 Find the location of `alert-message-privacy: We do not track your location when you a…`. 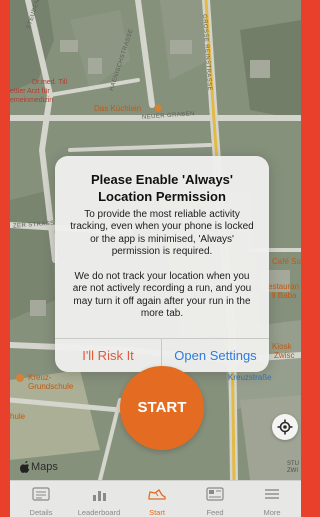

alert-message-privacy: We do not track your location when you a… is located at coordinates (162, 295).